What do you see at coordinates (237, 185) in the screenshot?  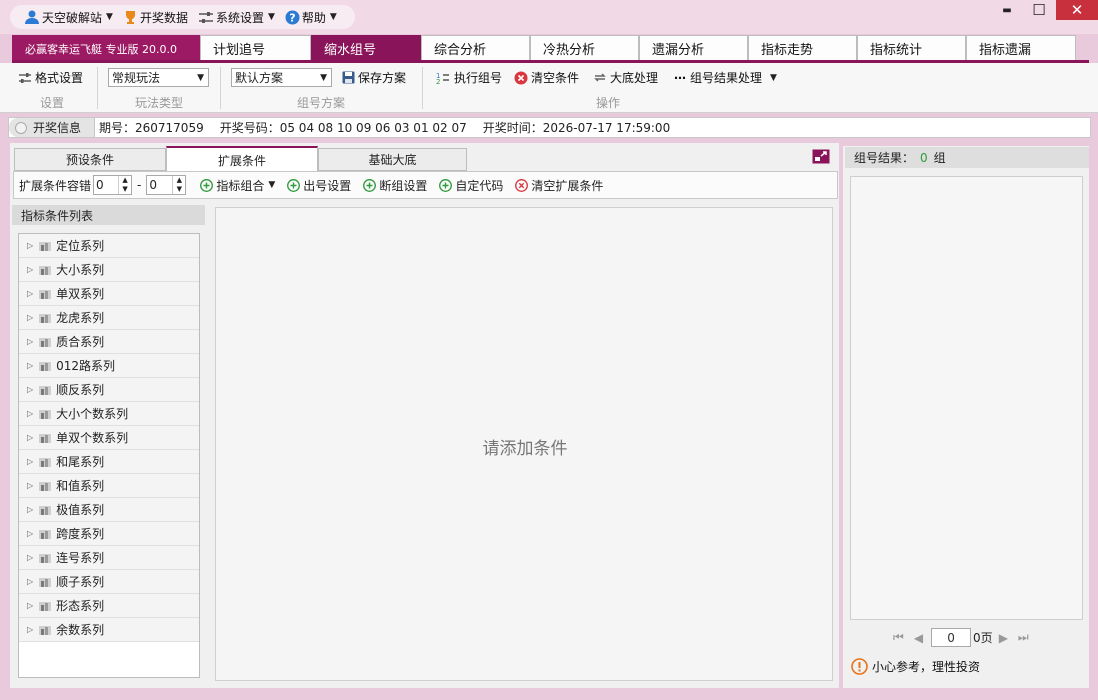 I see `indicator-combo-button: 指标组合 ▼` at bounding box center [237, 185].